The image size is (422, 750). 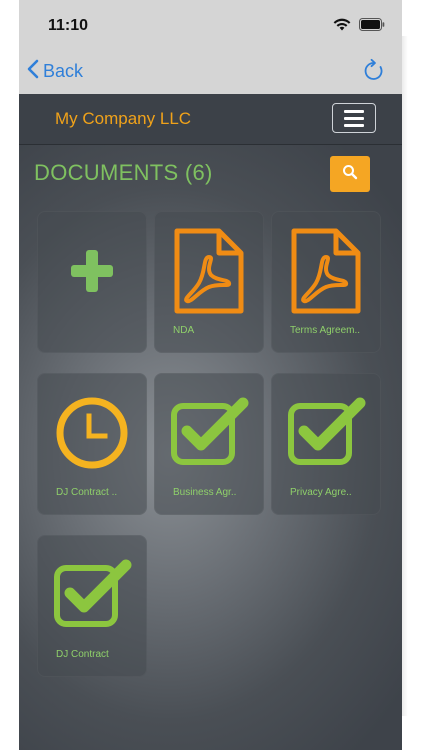 I want to click on document-label: Terms Agreem.., so click(x=325, y=330).